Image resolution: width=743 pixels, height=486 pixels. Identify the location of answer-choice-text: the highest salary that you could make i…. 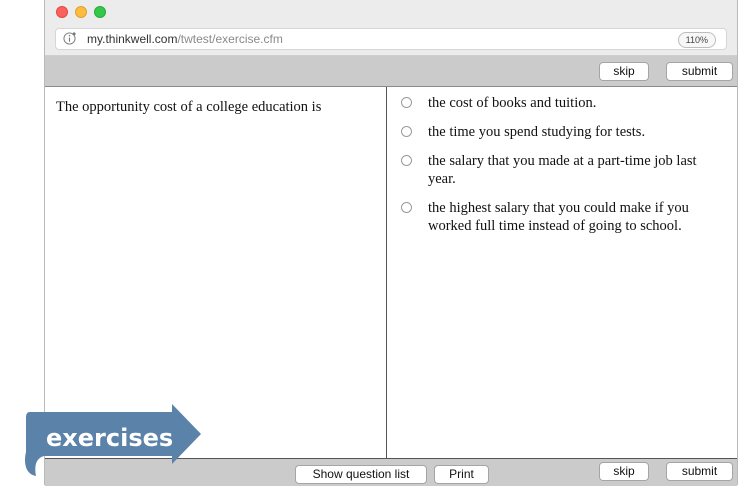
(565, 217).